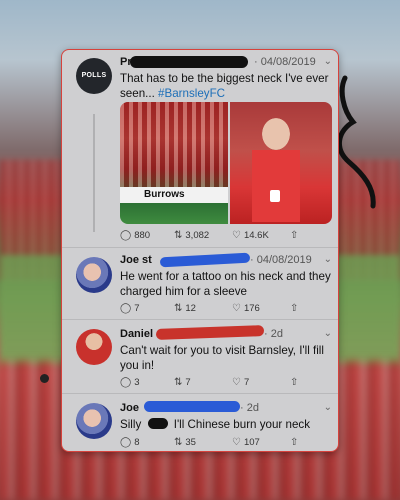 Image resolution: width=400 pixels, height=500 pixels. What do you see at coordinates (226, 310) in the screenshot?
I see `tweet-actions: ◯ 7 ⇅ 12 ♡ 176 ⇧` at bounding box center [226, 310].